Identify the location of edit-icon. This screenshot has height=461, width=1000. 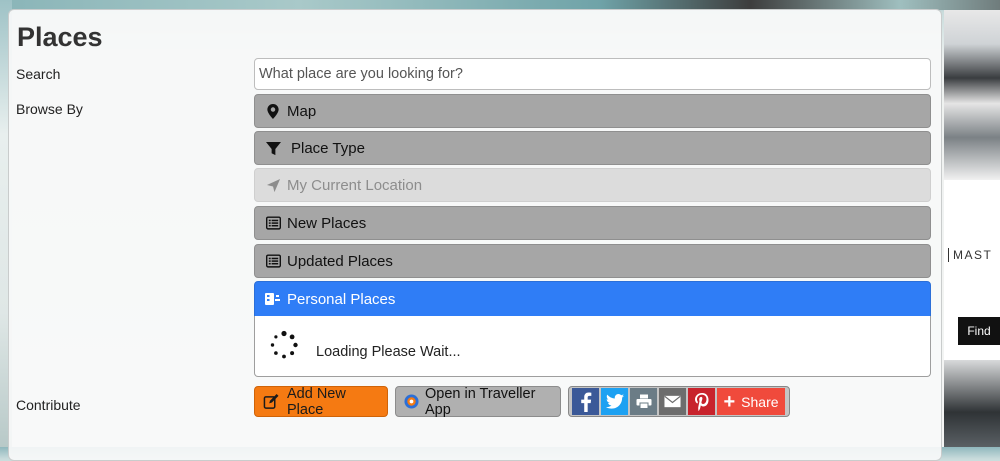
(271, 402).